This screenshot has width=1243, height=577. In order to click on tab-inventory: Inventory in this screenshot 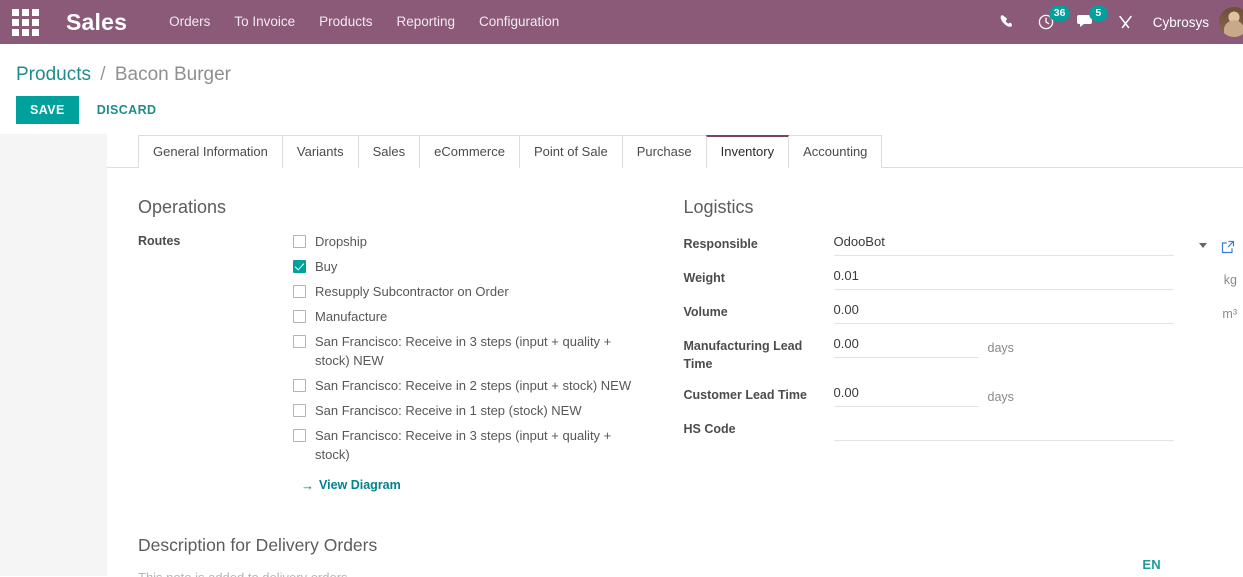, I will do `click(747, 152)`.